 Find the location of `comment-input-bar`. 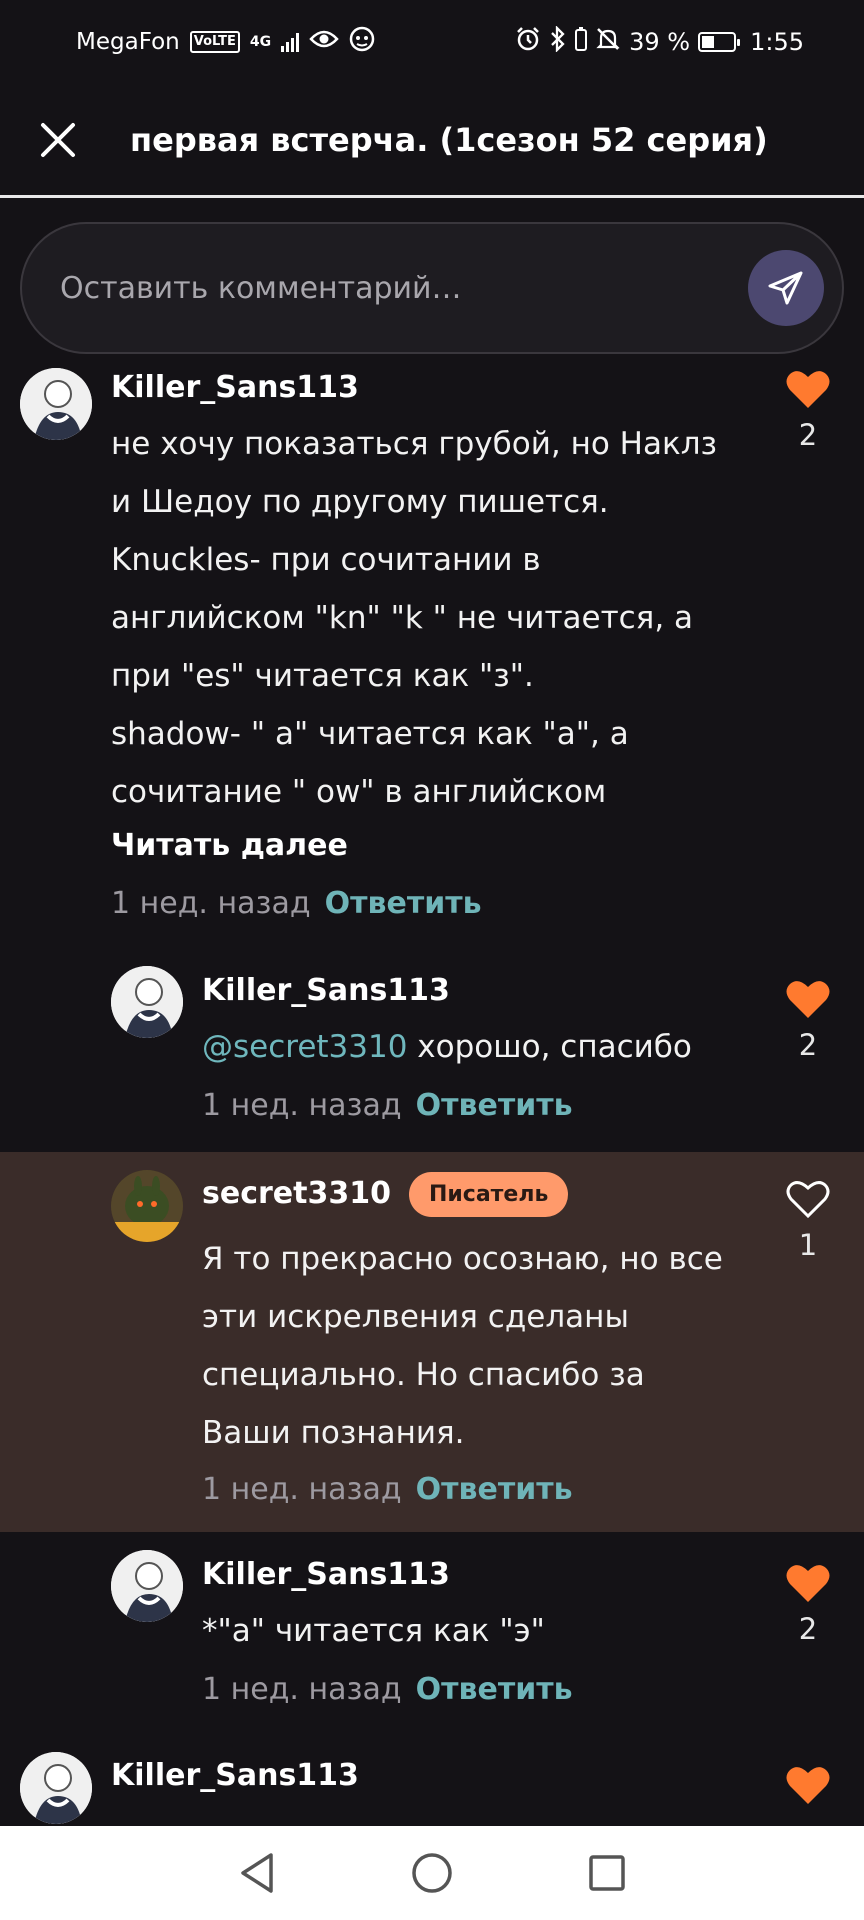

comment-input-bar is located at coordinates (432, 288).